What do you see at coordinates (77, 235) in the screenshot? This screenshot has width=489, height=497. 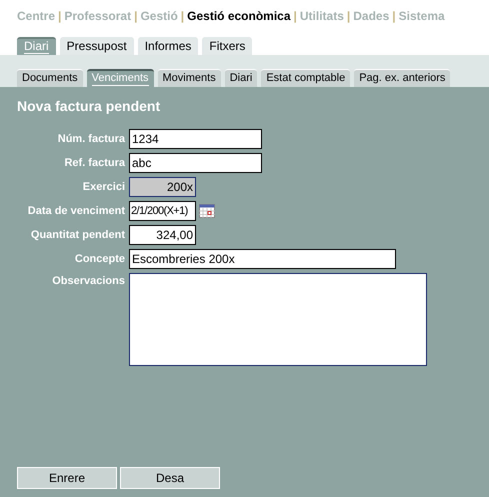 I see `field-label: Quantitat pendent` at bounding box center [77, 235].